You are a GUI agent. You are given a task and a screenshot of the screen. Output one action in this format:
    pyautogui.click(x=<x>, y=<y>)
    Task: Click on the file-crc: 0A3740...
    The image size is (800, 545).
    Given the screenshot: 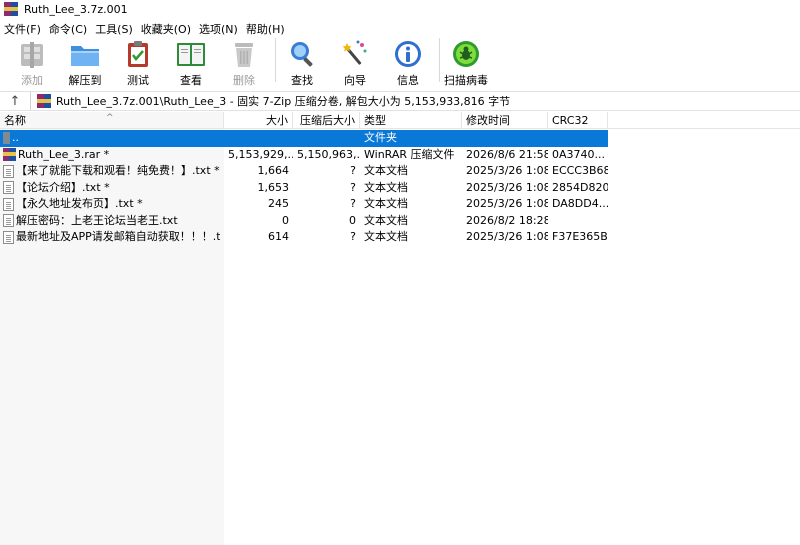 What is the action you would take?
    pyautogui.click(x=579, y=154)
    